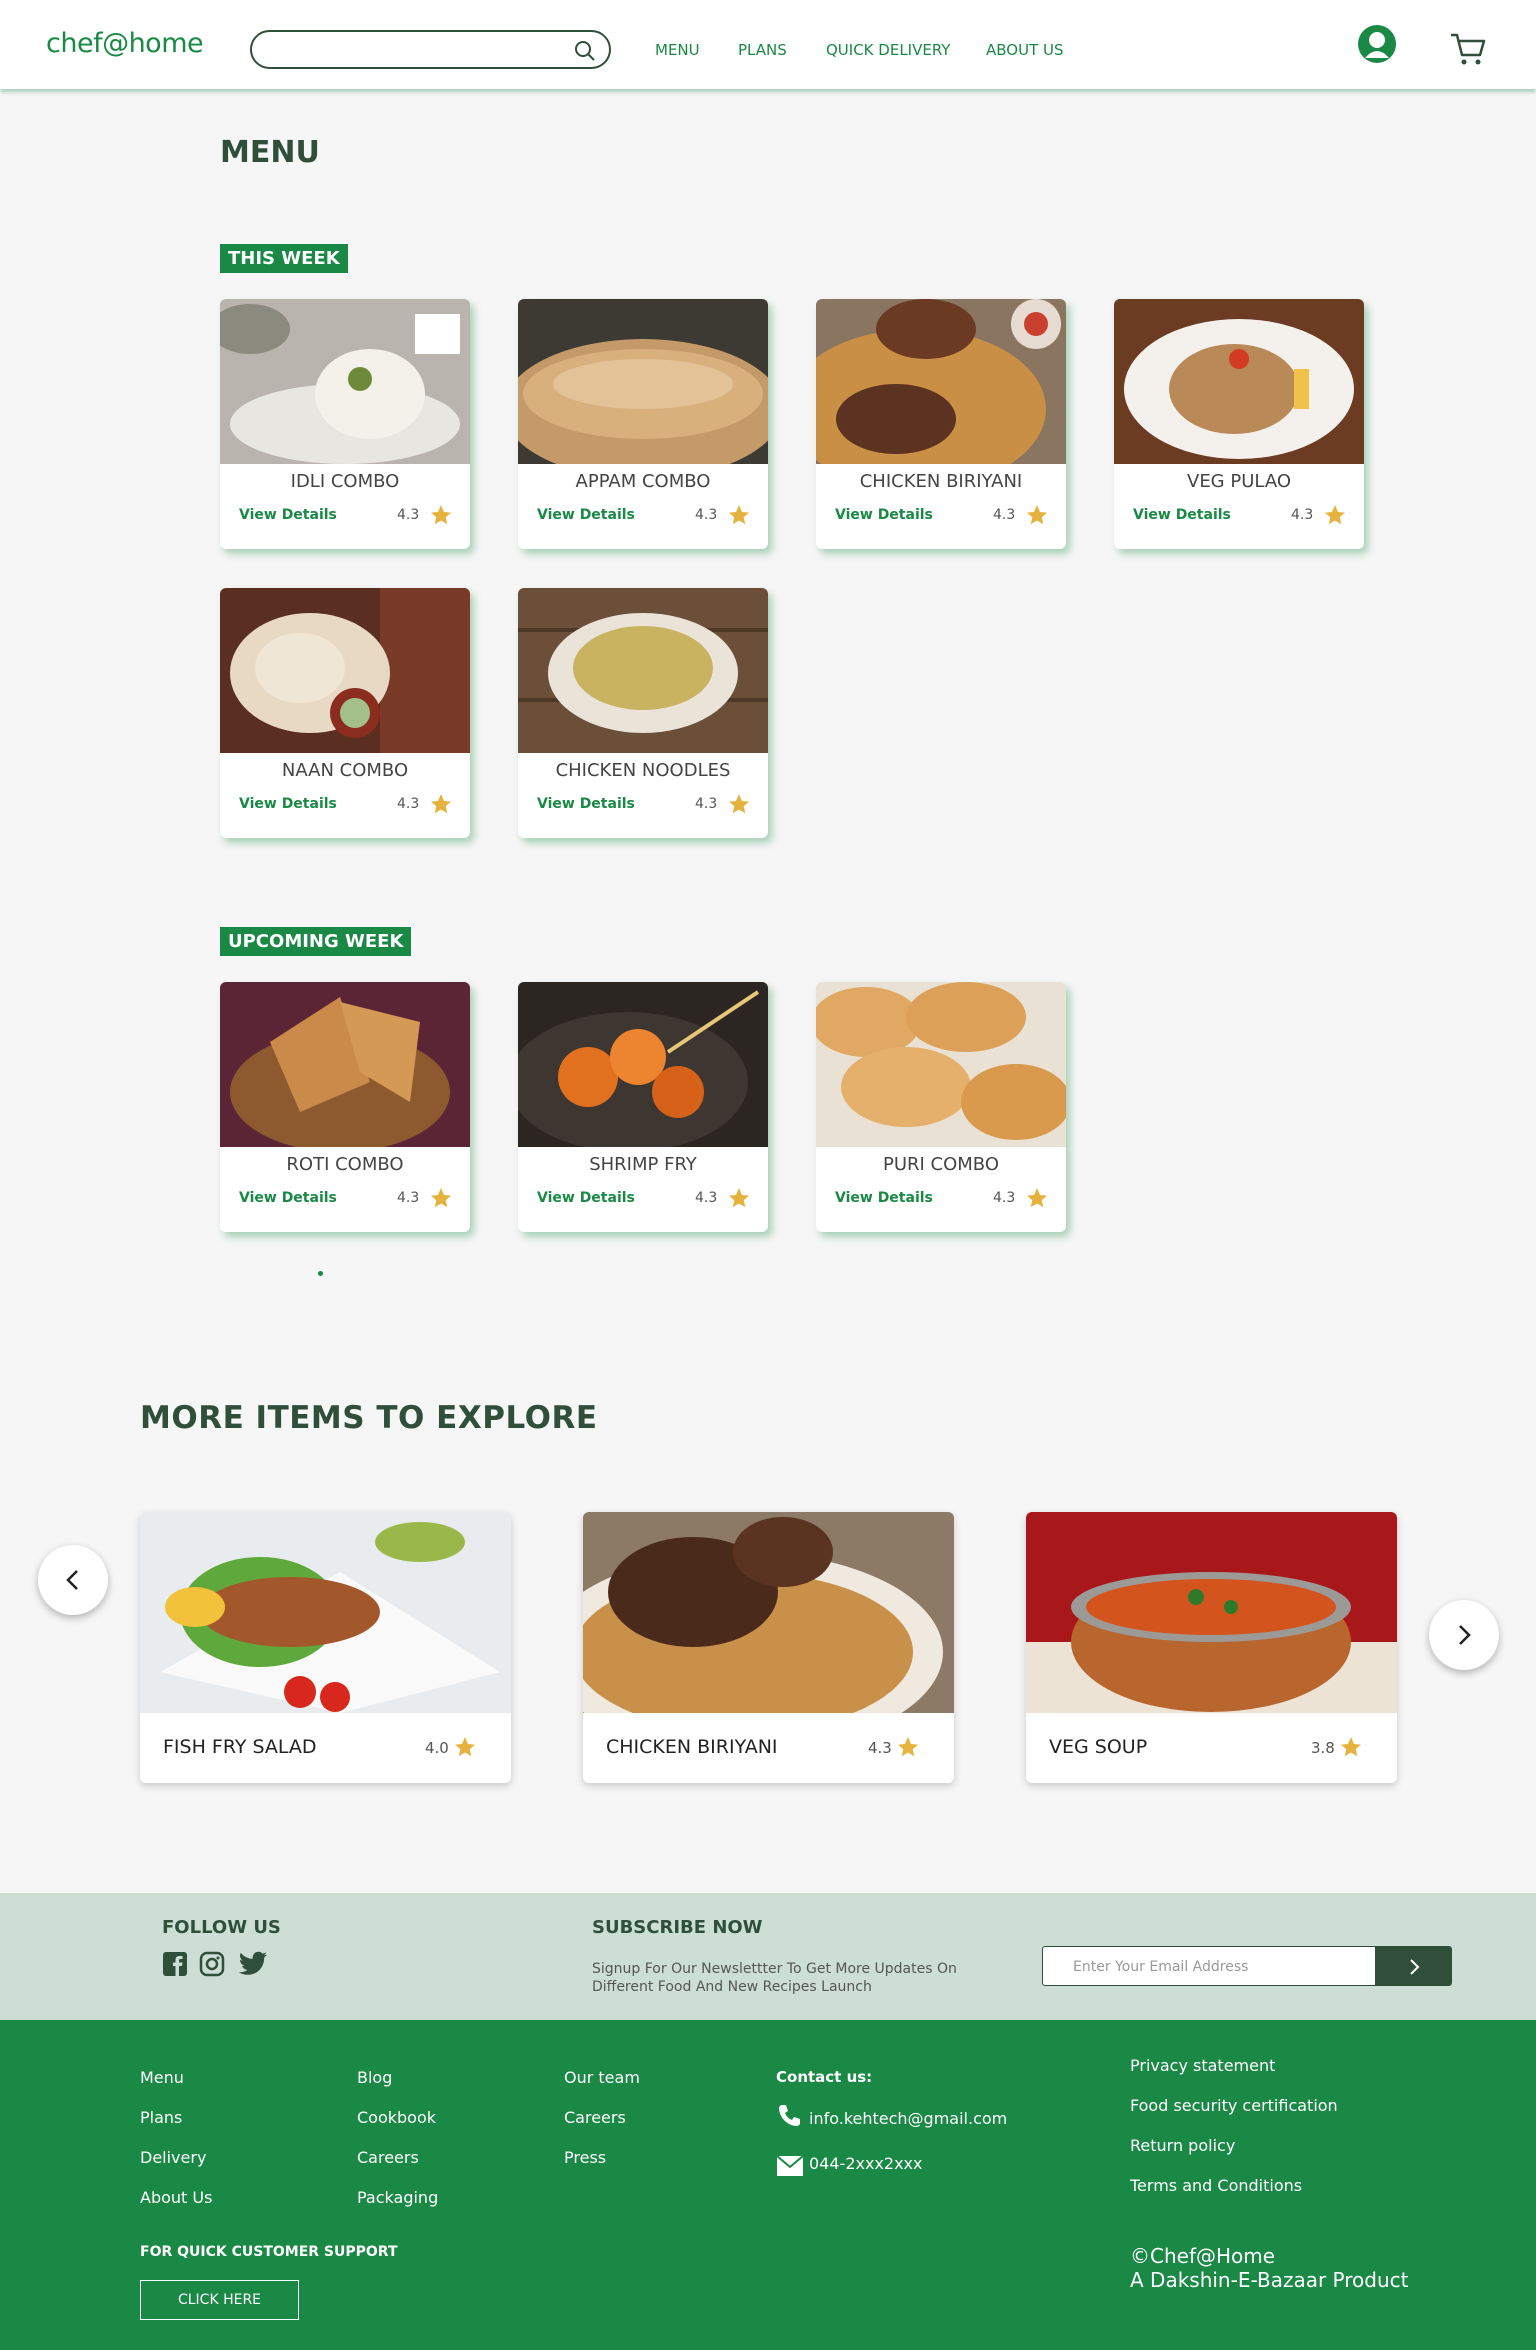  Describe the element at coordinates (345, 713) in the screenshot. I see `menu-card: NAAN COMBO View Details 4.3` at that location.